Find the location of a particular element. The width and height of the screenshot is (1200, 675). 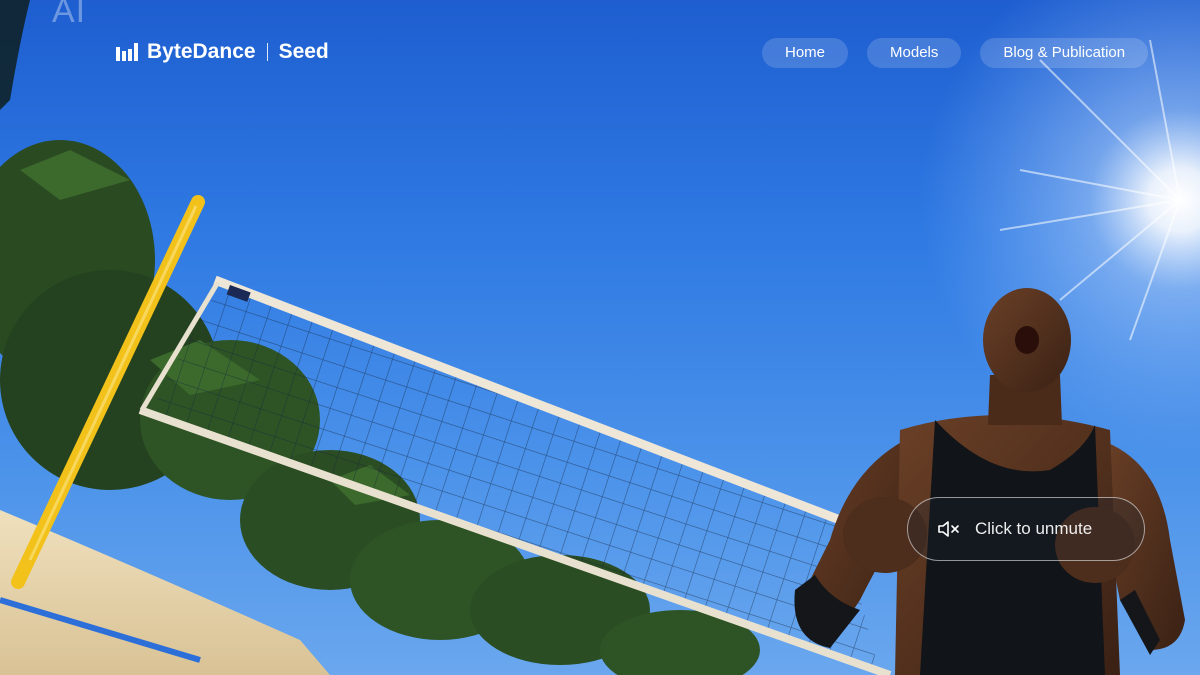

ai-watermark: AI is located at coordinates (69, 15).